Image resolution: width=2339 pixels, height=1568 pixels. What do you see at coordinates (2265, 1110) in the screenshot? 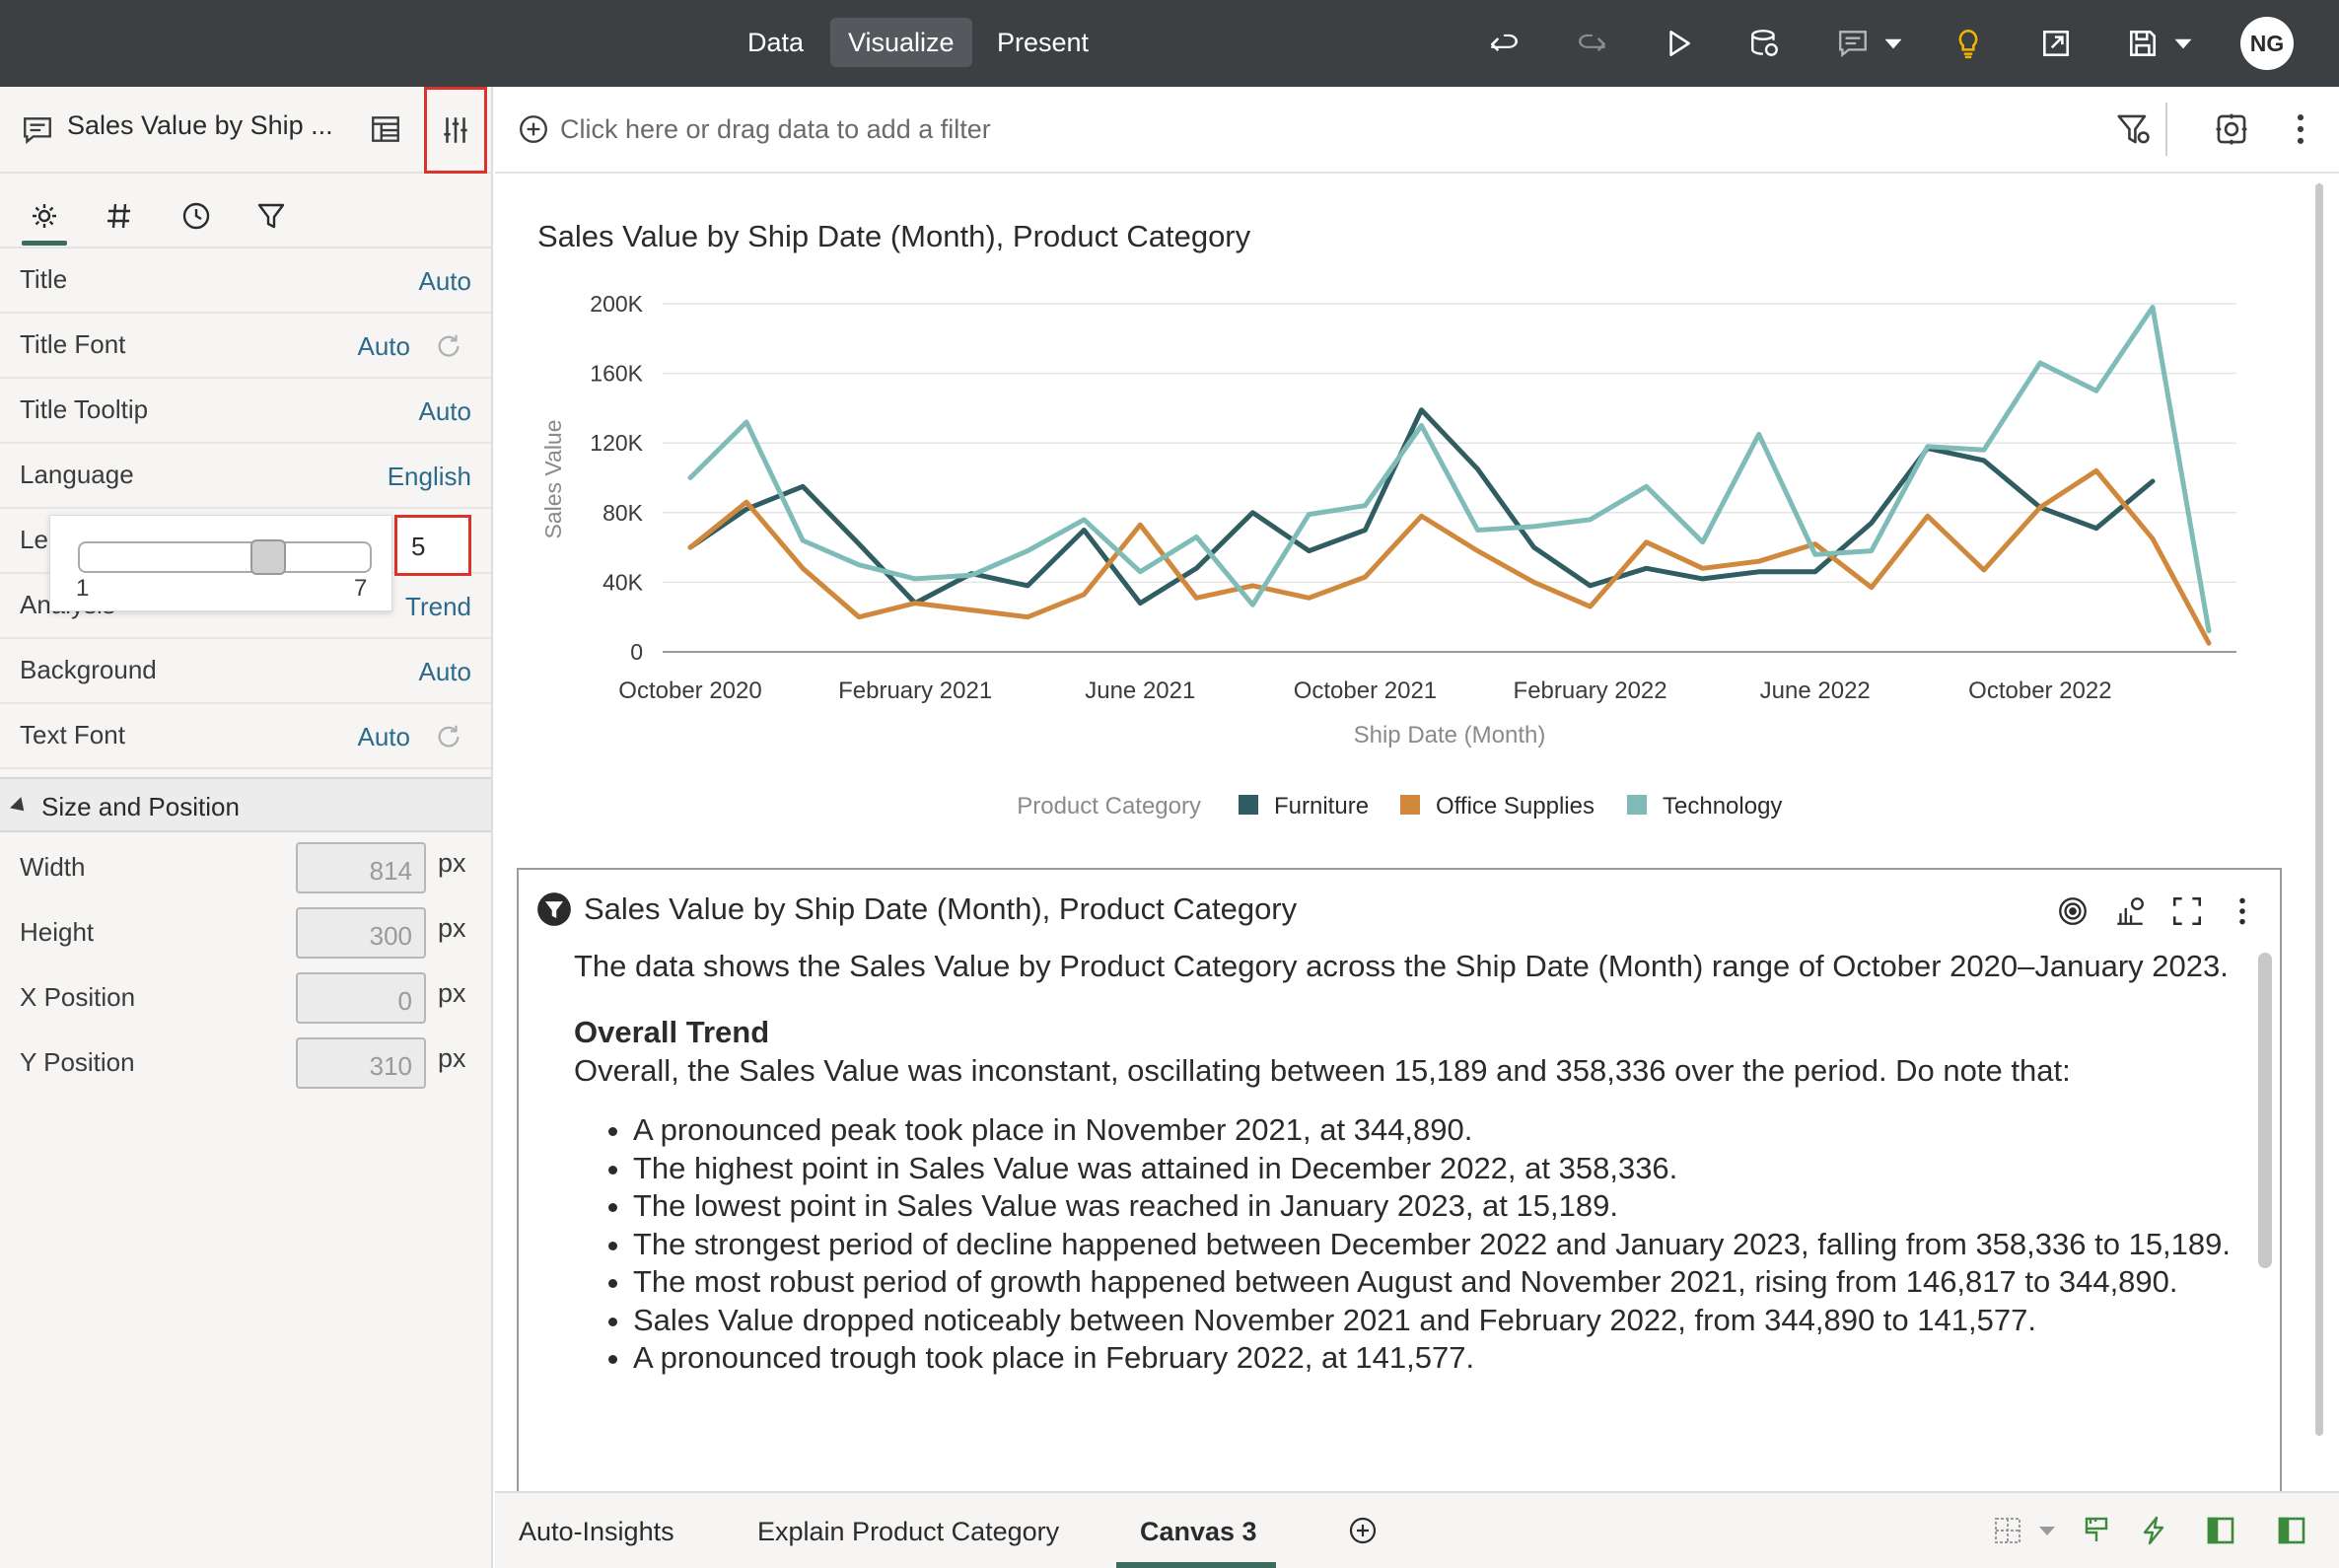
I see `insight-scrollbar` at bounding box center [2265, 1110].